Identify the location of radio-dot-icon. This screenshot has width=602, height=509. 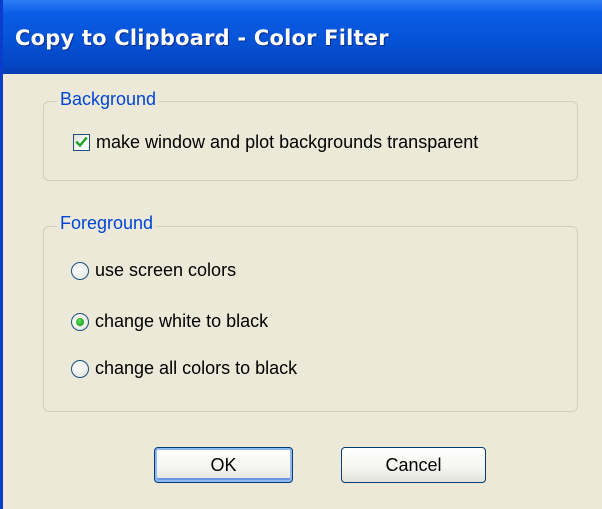
(80, 321).